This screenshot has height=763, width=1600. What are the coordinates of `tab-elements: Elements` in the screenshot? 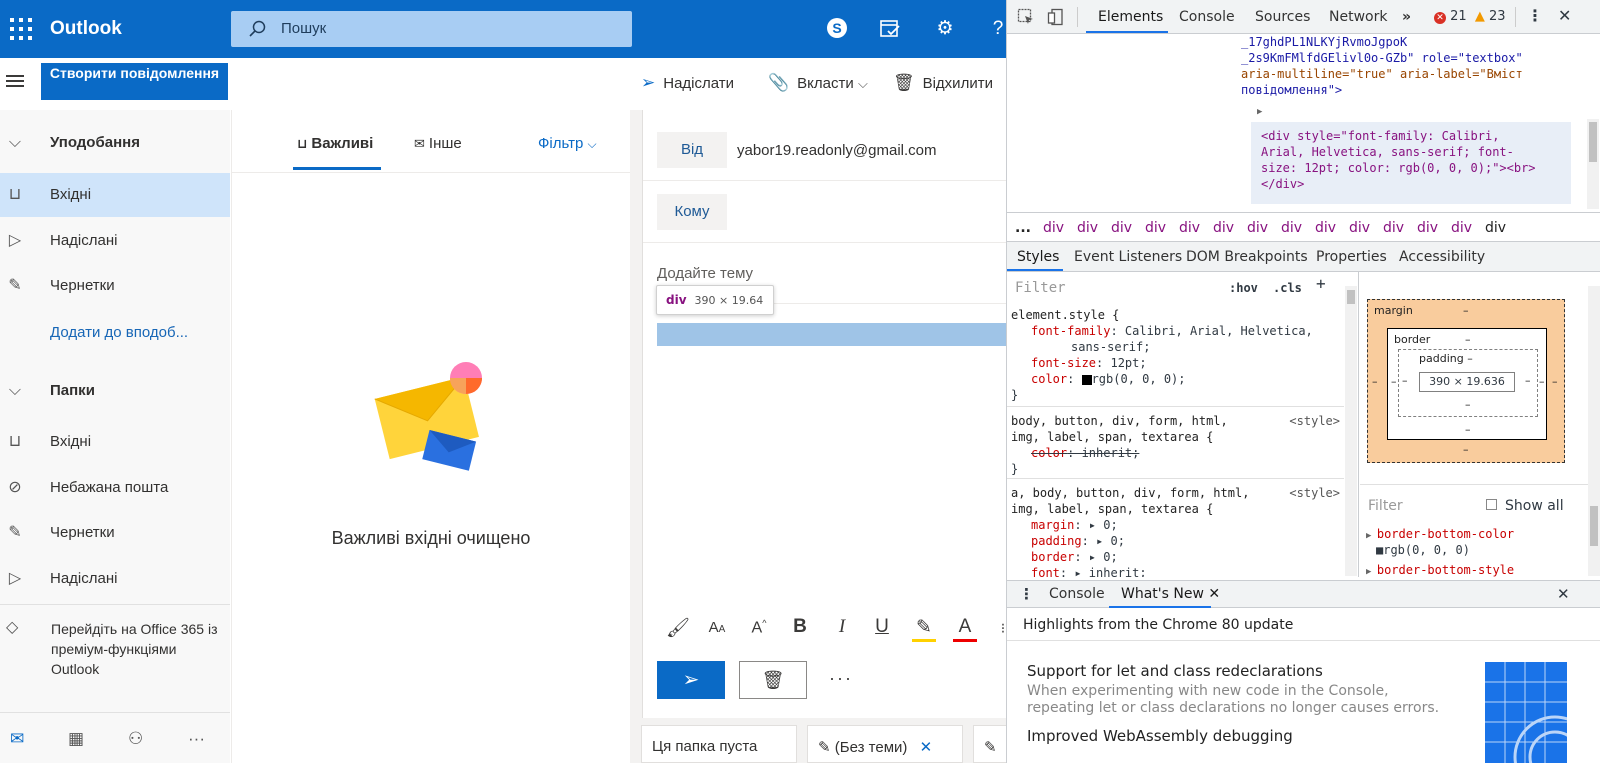 It's located at (1130, 17).